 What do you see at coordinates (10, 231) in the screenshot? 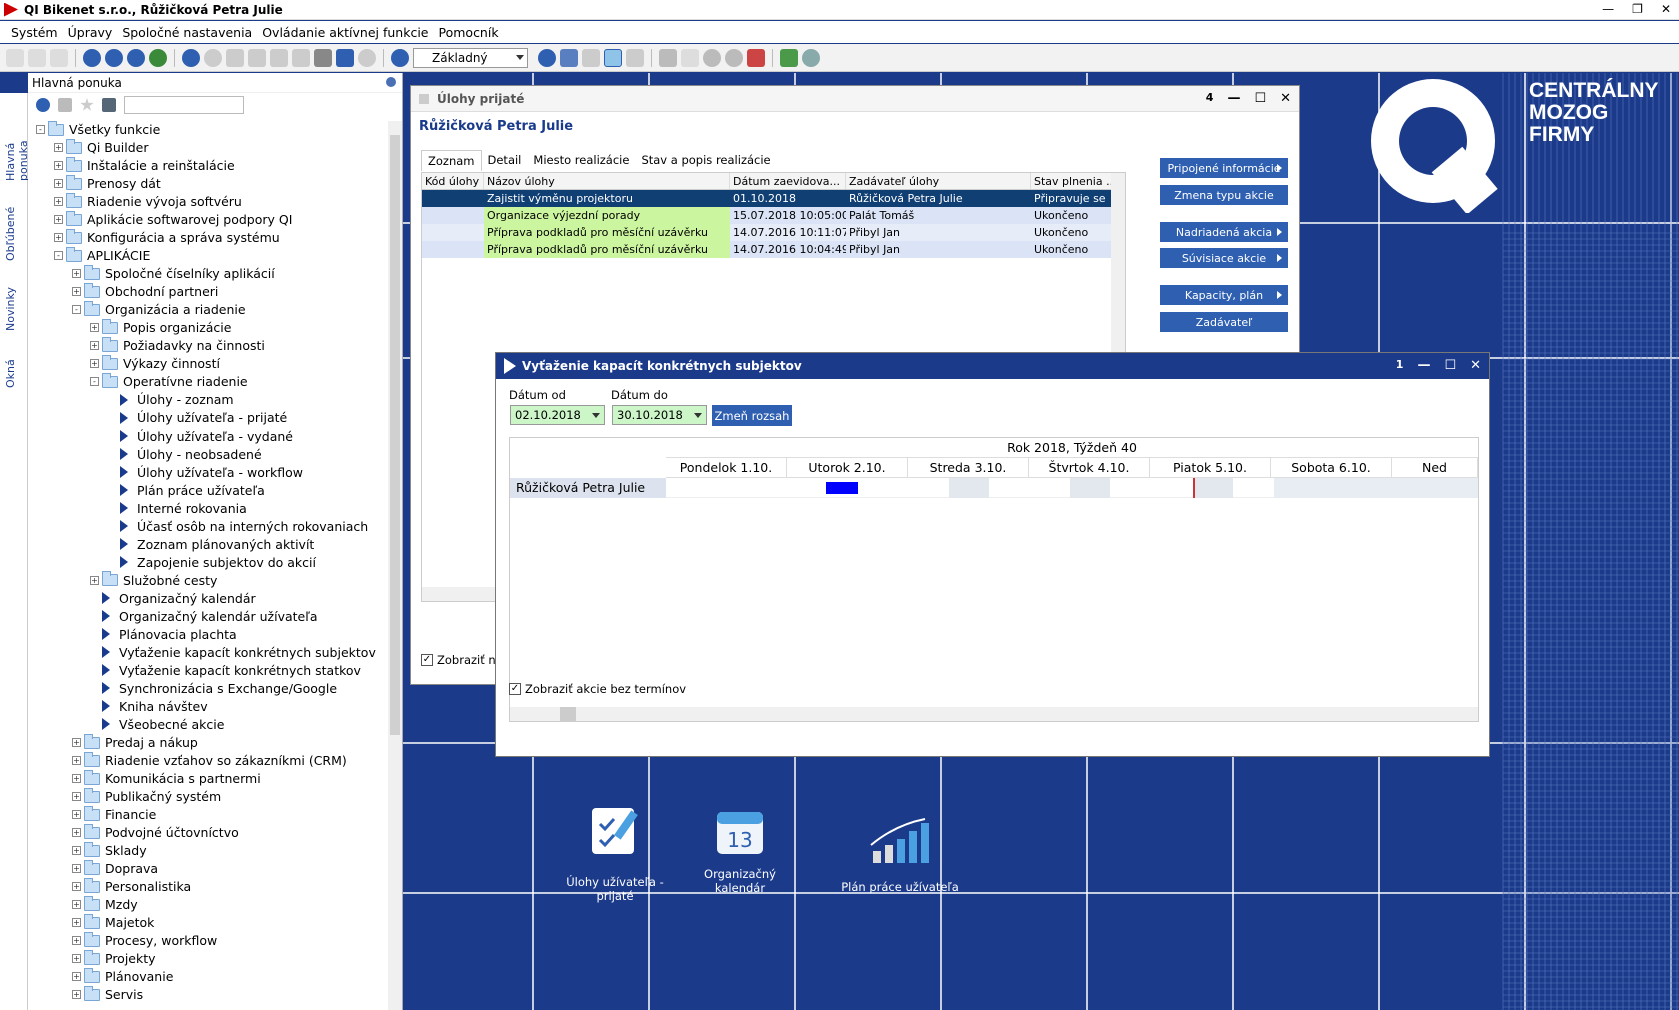
I see `tab-favorites: Obľúbené` at bounding box center [10, 231].